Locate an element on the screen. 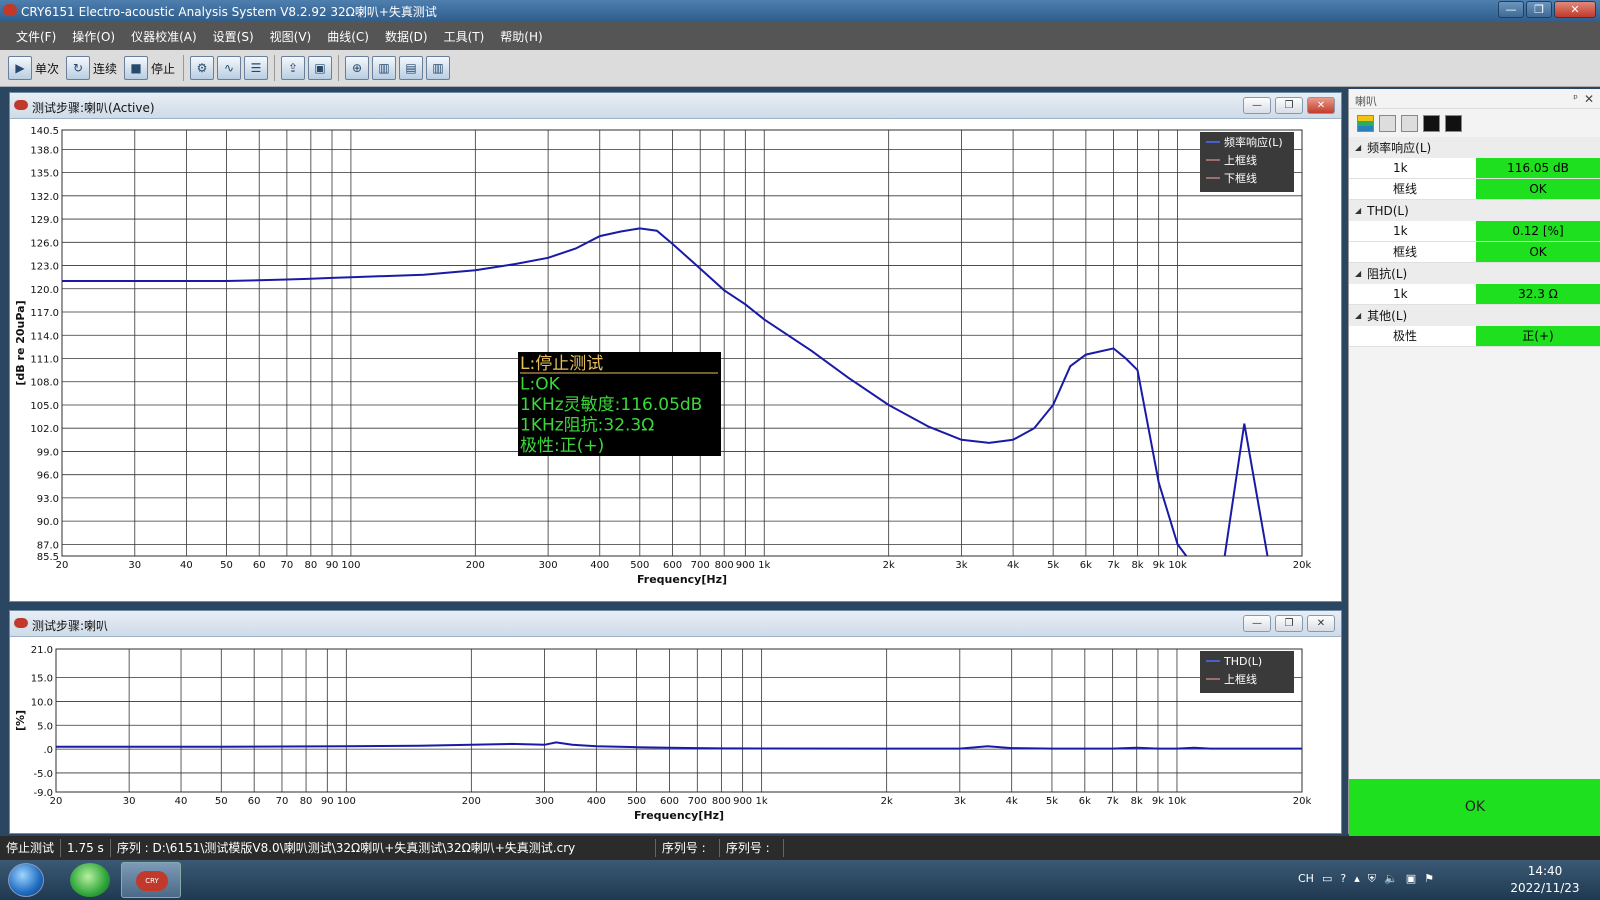 The image size is (1600, 900). property-group: ◢ 频率响应(L) is located at coordinates (1474, 147).